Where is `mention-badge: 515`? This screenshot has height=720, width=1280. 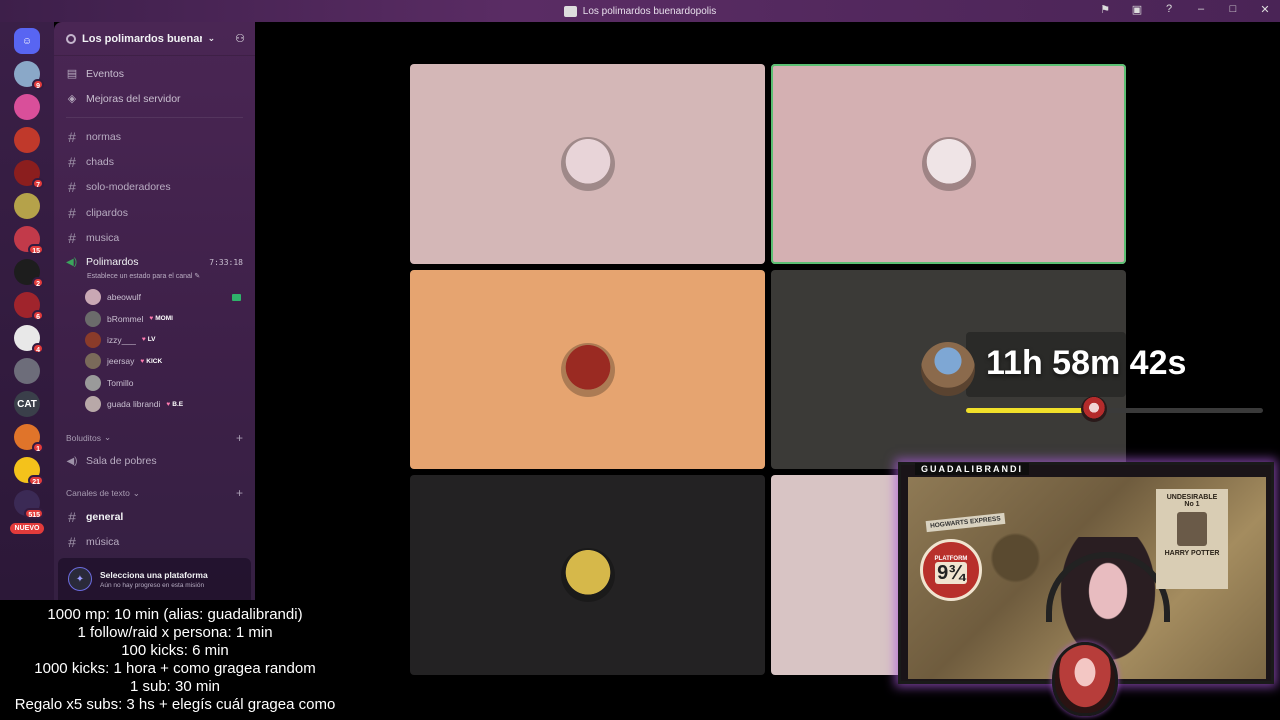
mention-badge: 515 is located at coordinates (34, 513).